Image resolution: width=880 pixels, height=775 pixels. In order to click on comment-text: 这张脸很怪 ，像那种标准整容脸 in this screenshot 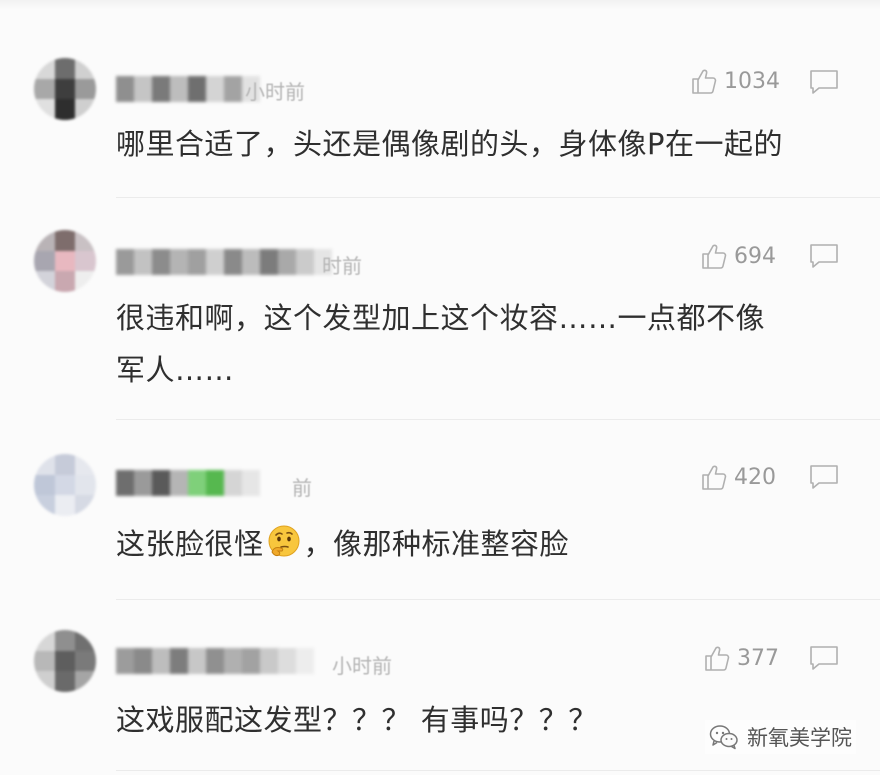, I will do `click(481, 544)`.